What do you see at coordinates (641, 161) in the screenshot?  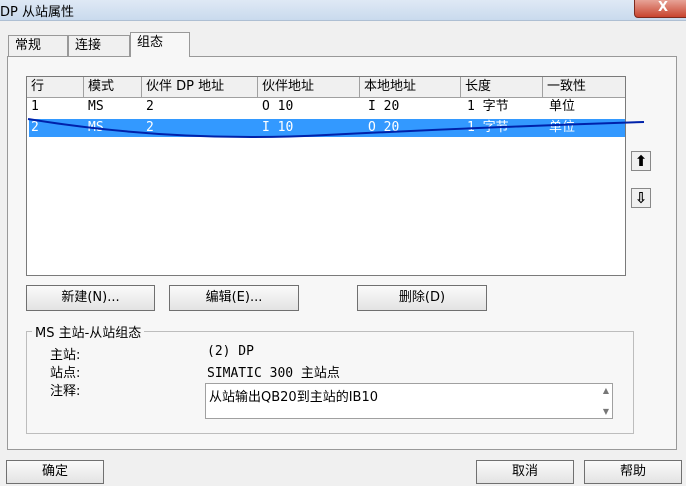 I see `move-up-button: ⬆` at bounding box center [641, 161].